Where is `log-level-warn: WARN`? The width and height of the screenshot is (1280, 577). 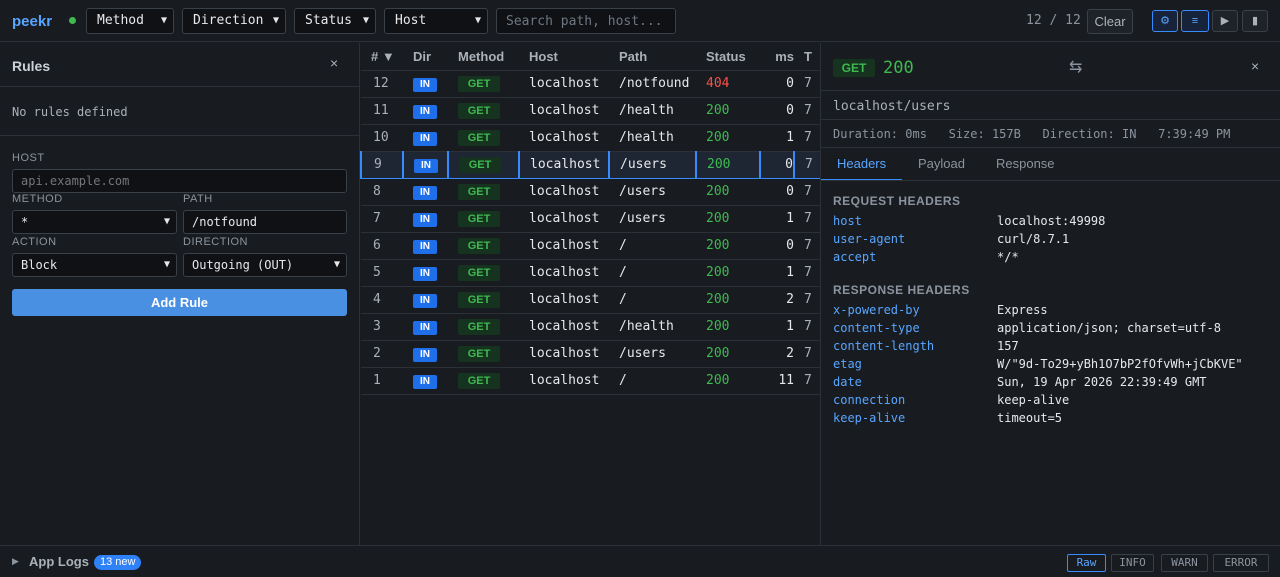
log-level-warn: WARN is located at coordinates (1184, 563).